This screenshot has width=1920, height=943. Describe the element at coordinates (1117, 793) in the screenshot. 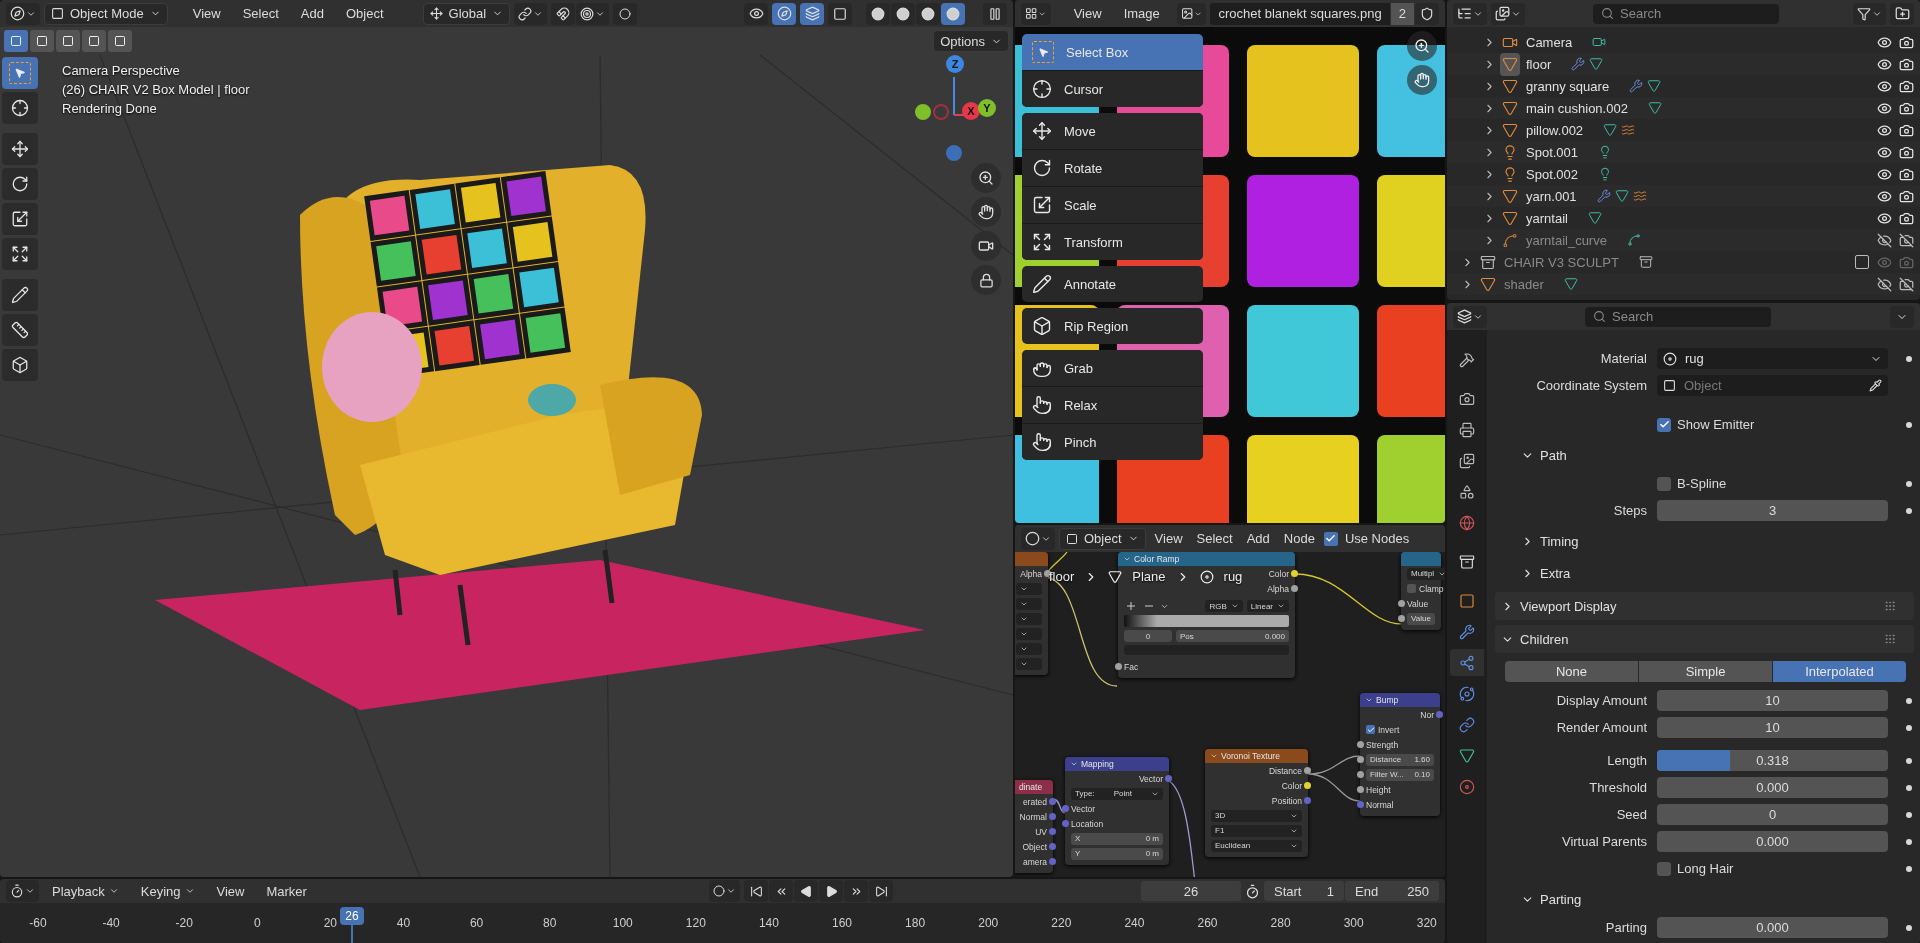

I see `node-dropdown: Type: Point` at that location.